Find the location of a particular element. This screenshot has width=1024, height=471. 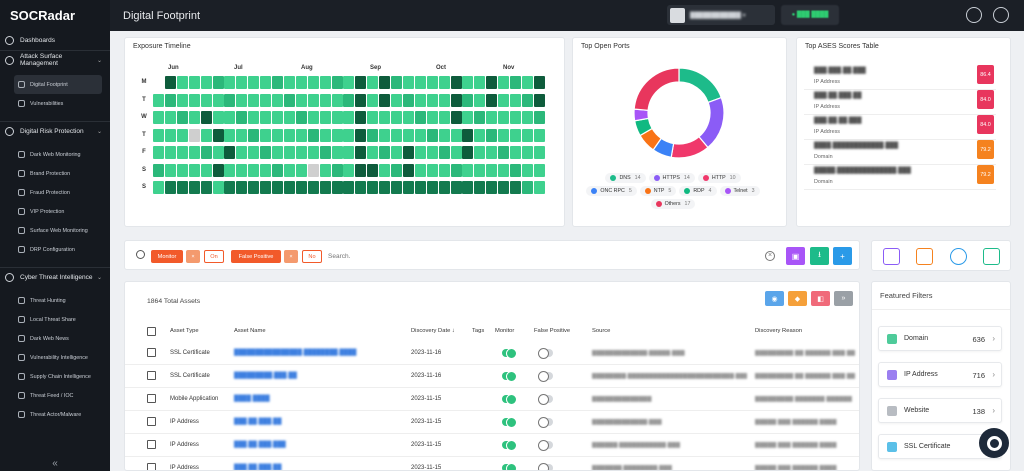

sidebar-section-cti: Cyber Threat Intelligence ⌄ is located at coordinates (55, 276).